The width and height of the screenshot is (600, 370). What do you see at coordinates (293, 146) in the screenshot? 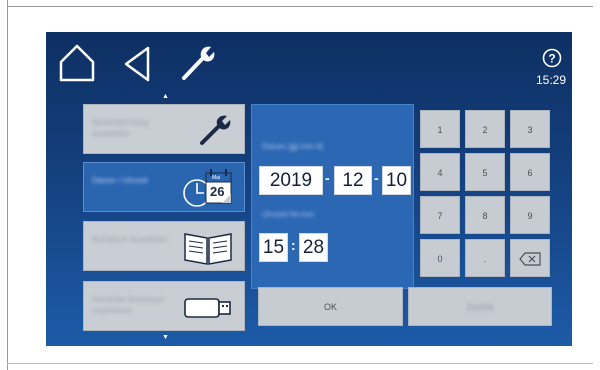
I see `date-label: Datum (jjjj-mm-tt)` at bounding box center [293, 146].